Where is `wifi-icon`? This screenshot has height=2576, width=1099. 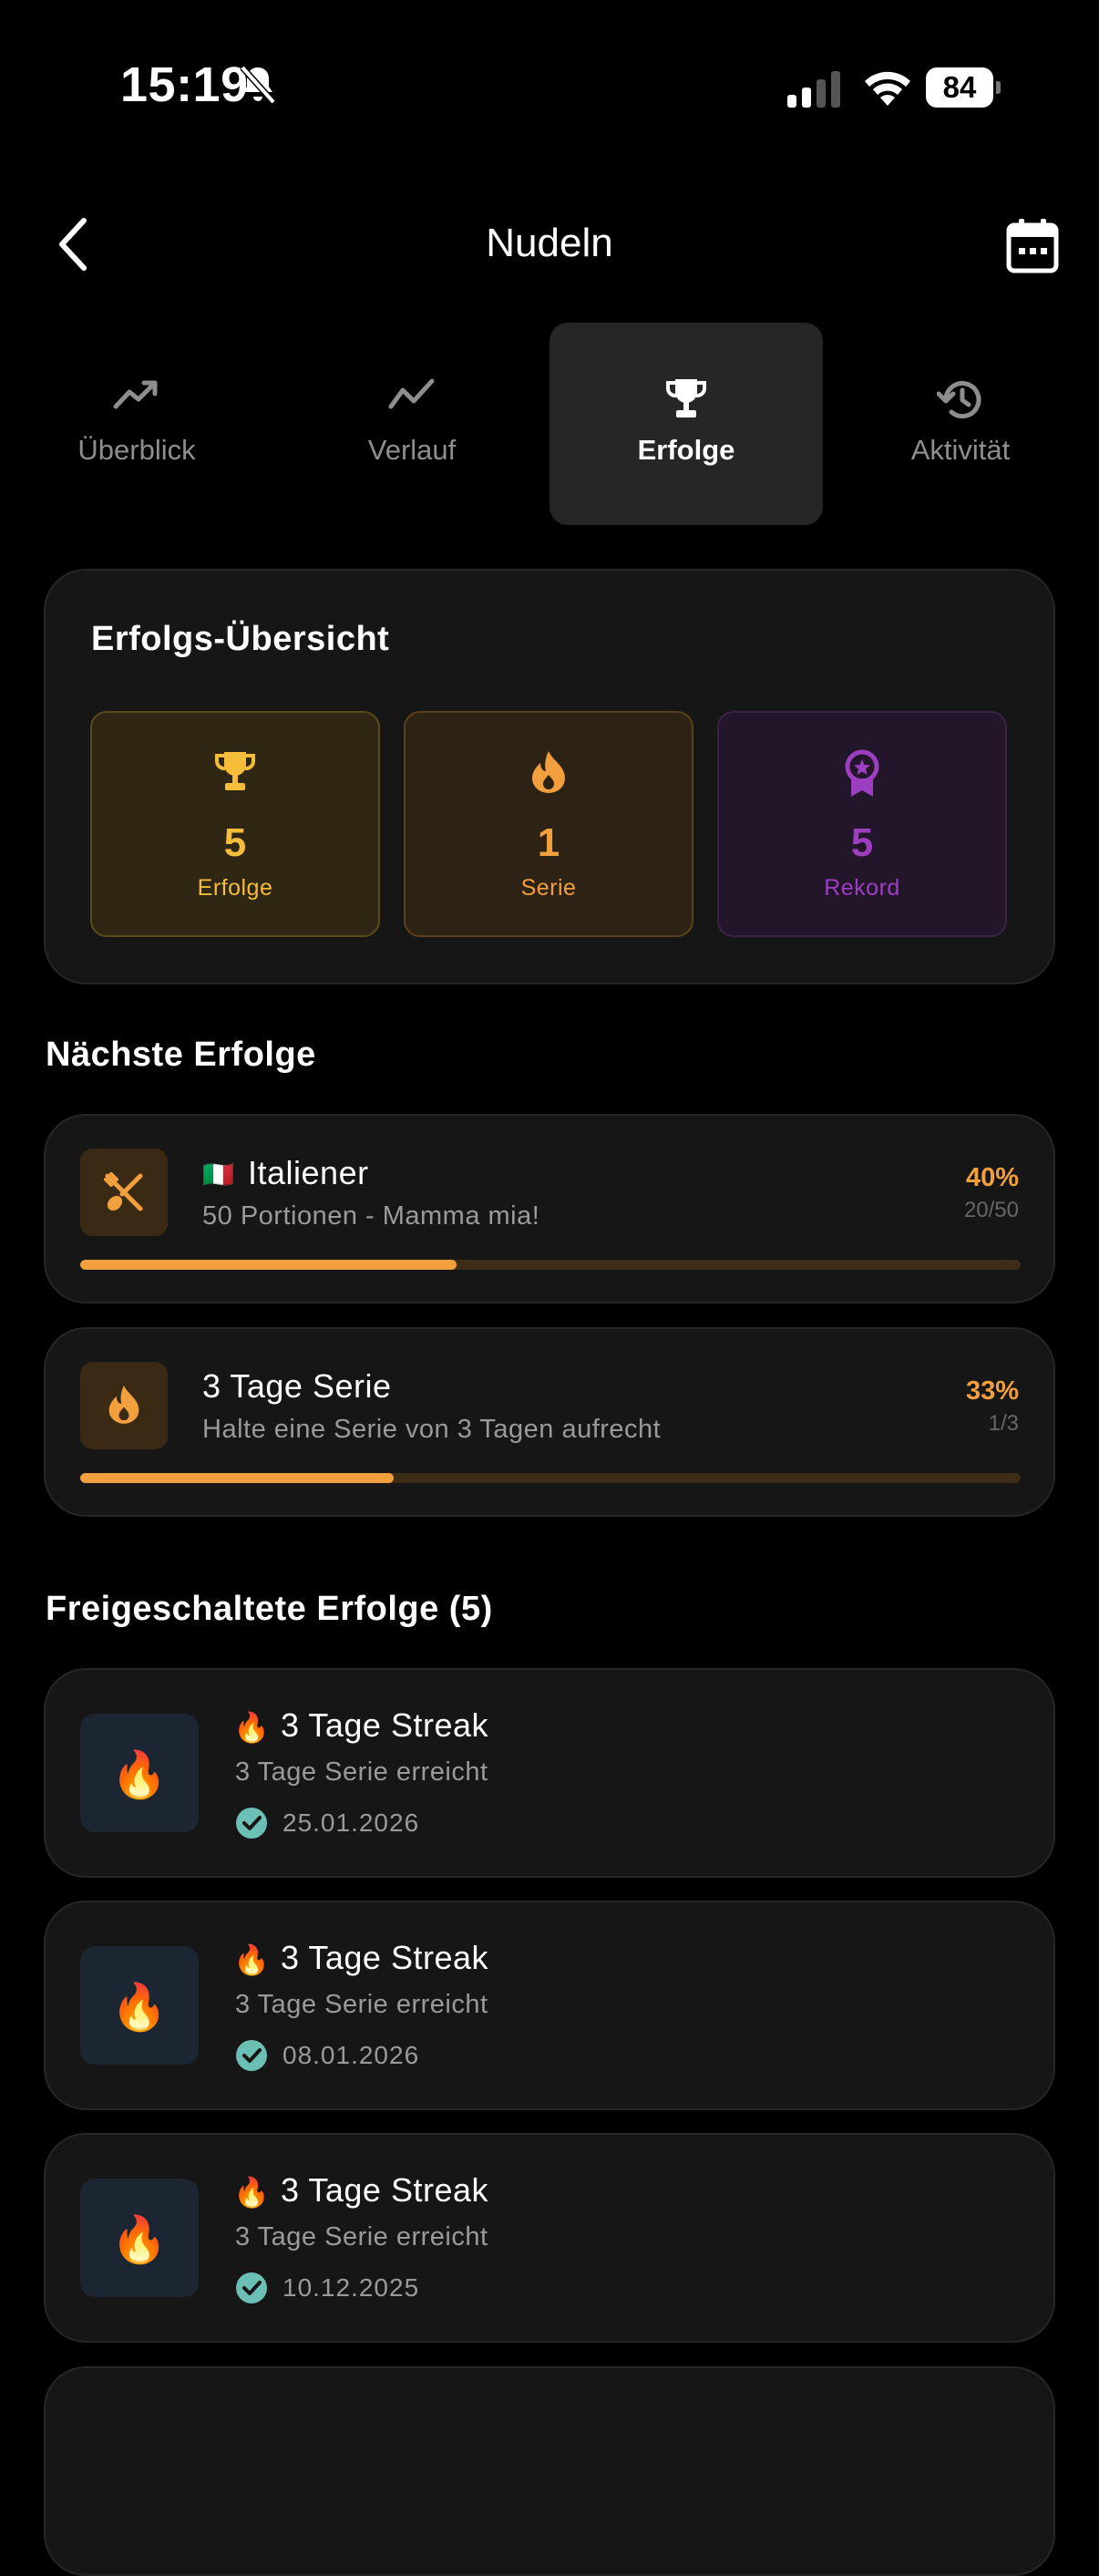
wifi-icon is located at coordinates (888, 88).